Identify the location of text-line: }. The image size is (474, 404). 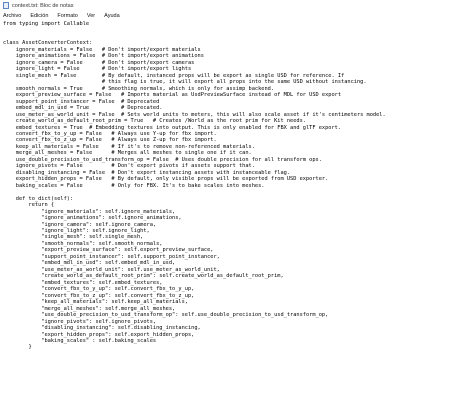
(17, 347).